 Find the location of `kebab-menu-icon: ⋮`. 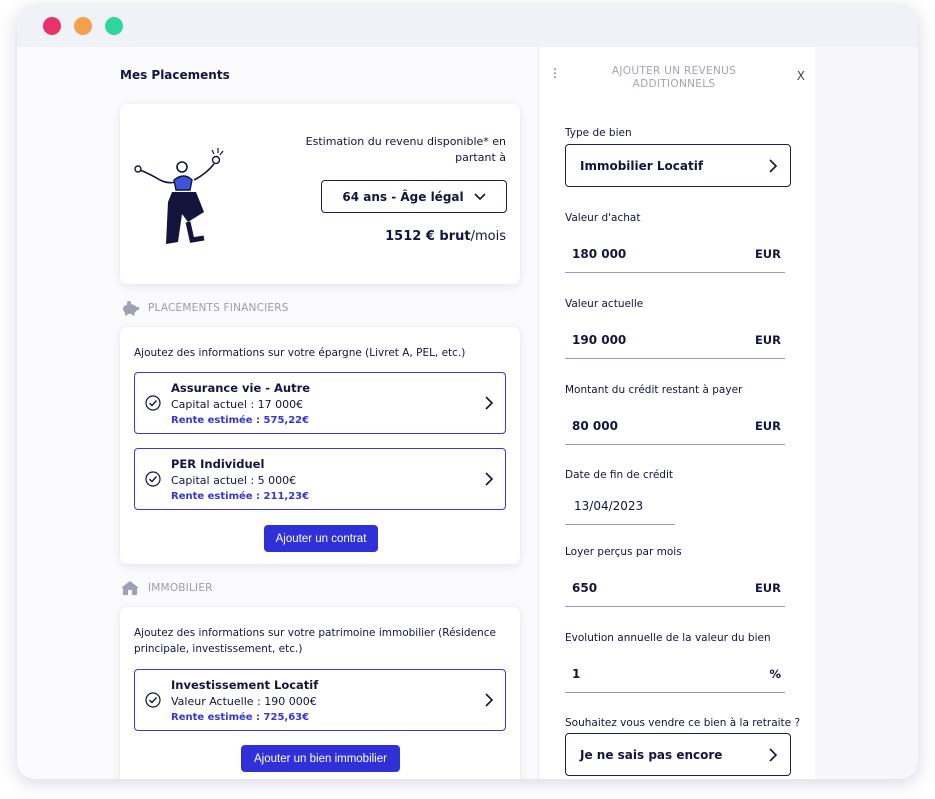

kebab-menu-icon: ⋮ is located at coordinates (555, 73).